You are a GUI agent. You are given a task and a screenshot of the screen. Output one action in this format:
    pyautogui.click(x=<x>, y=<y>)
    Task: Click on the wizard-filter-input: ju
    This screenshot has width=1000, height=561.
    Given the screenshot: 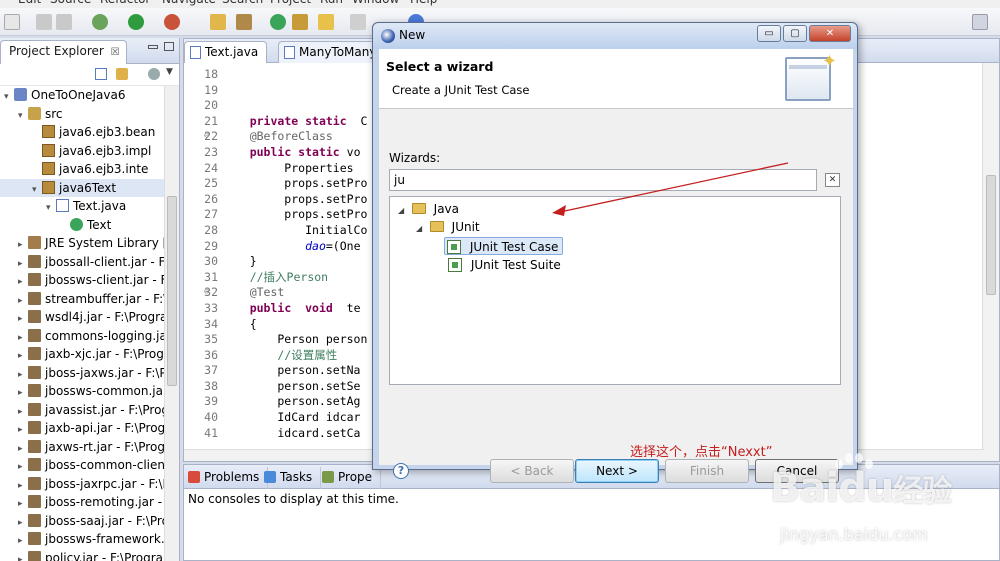 What is the action you would take?
    pyautogui.click(x=603, y=180)
    